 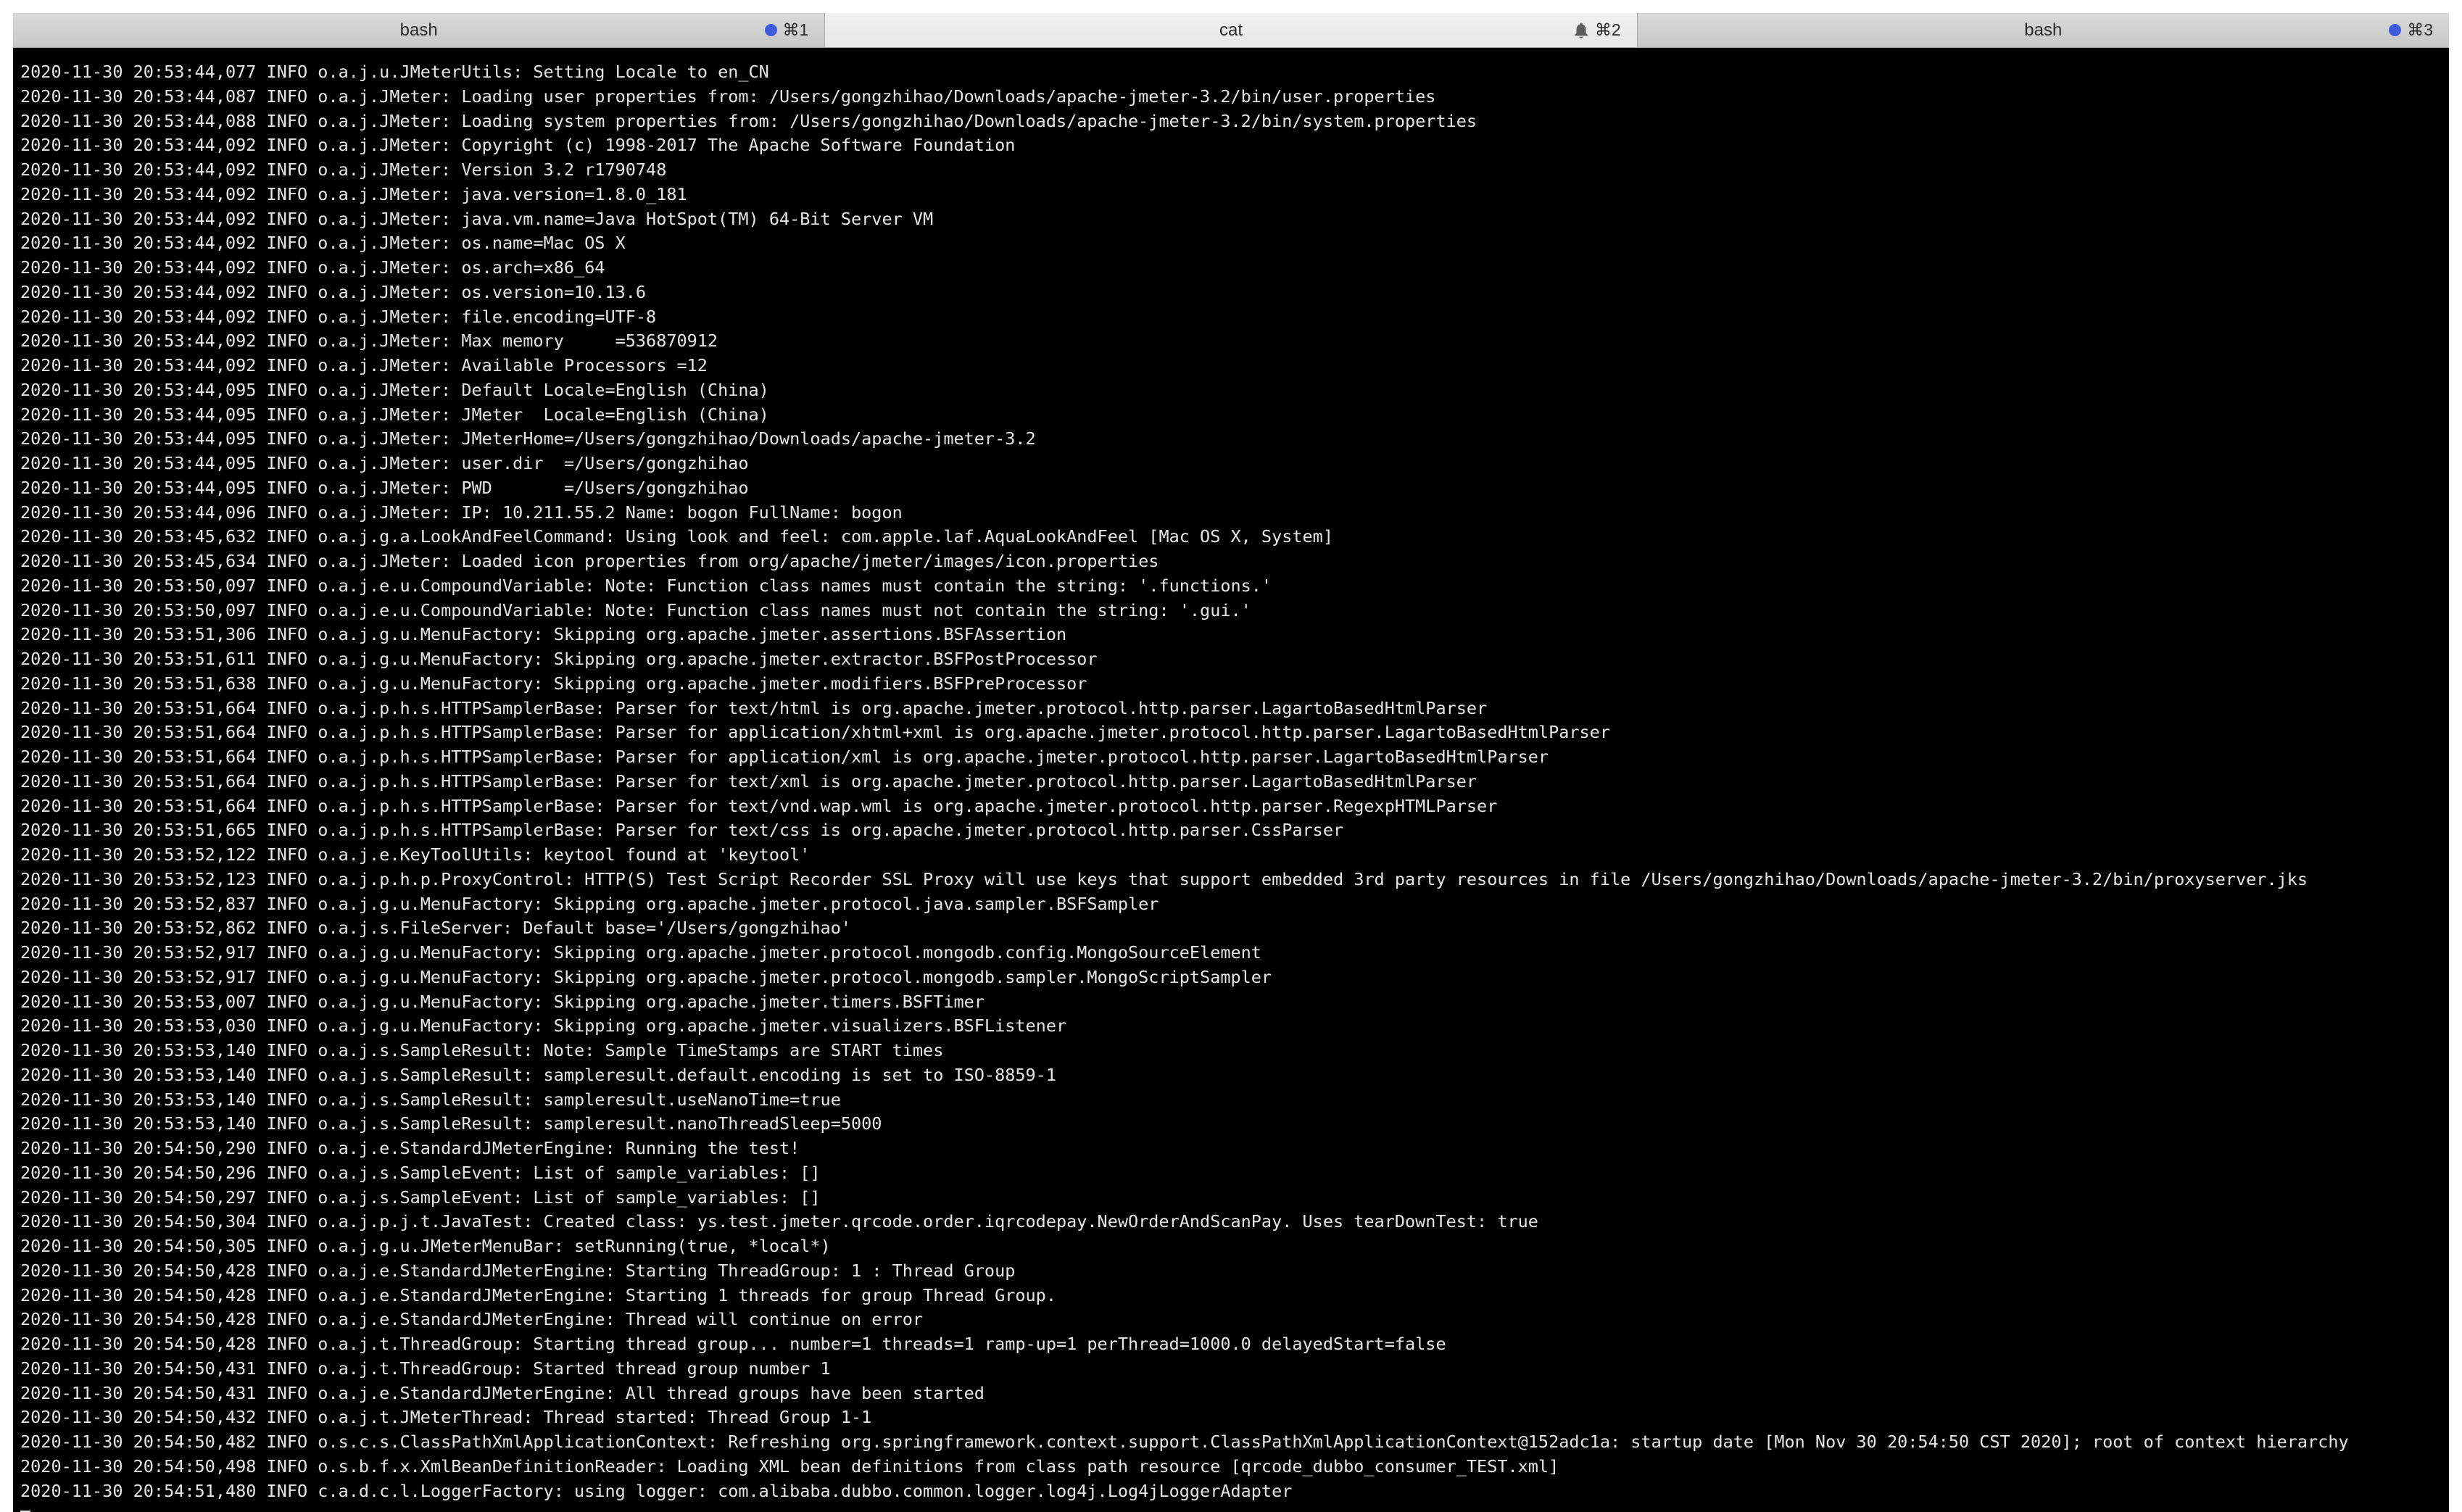 I want to click on tab-3: bash ⌘3, so click(x=2043, y=30).